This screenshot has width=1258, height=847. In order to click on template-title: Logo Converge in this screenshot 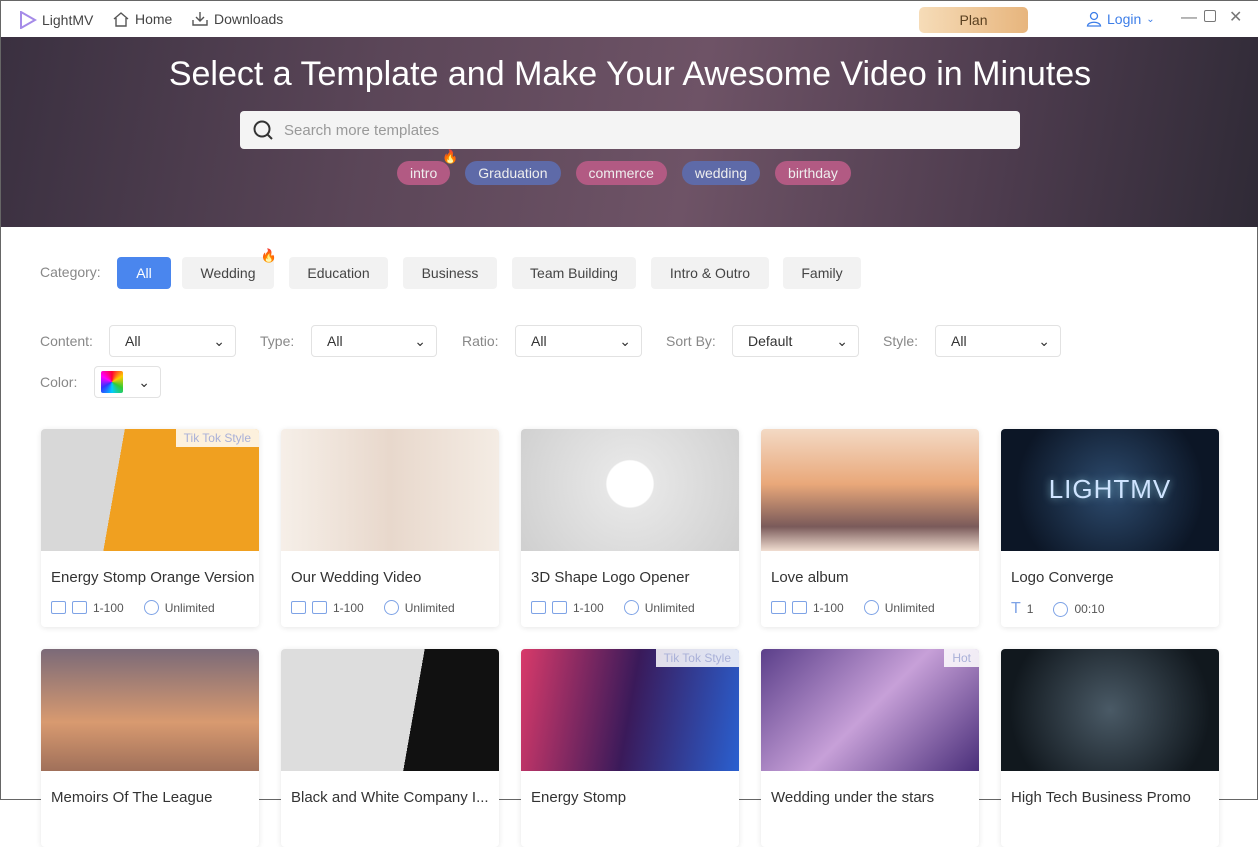, I will do `click(1062, 577)`.